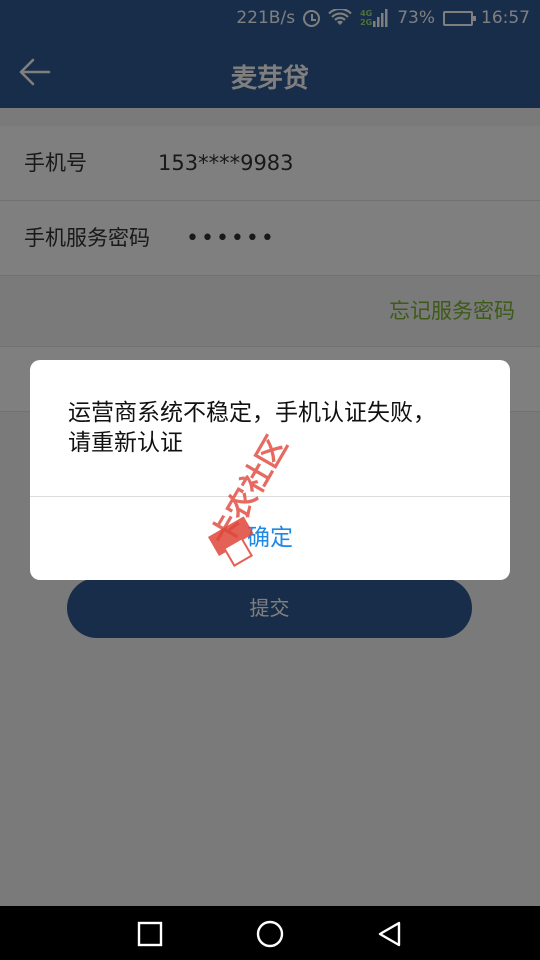 Image resolution: width=540 pixels, height=960 pixels. I want to click on triangle-back-icon, so click(390, 934).